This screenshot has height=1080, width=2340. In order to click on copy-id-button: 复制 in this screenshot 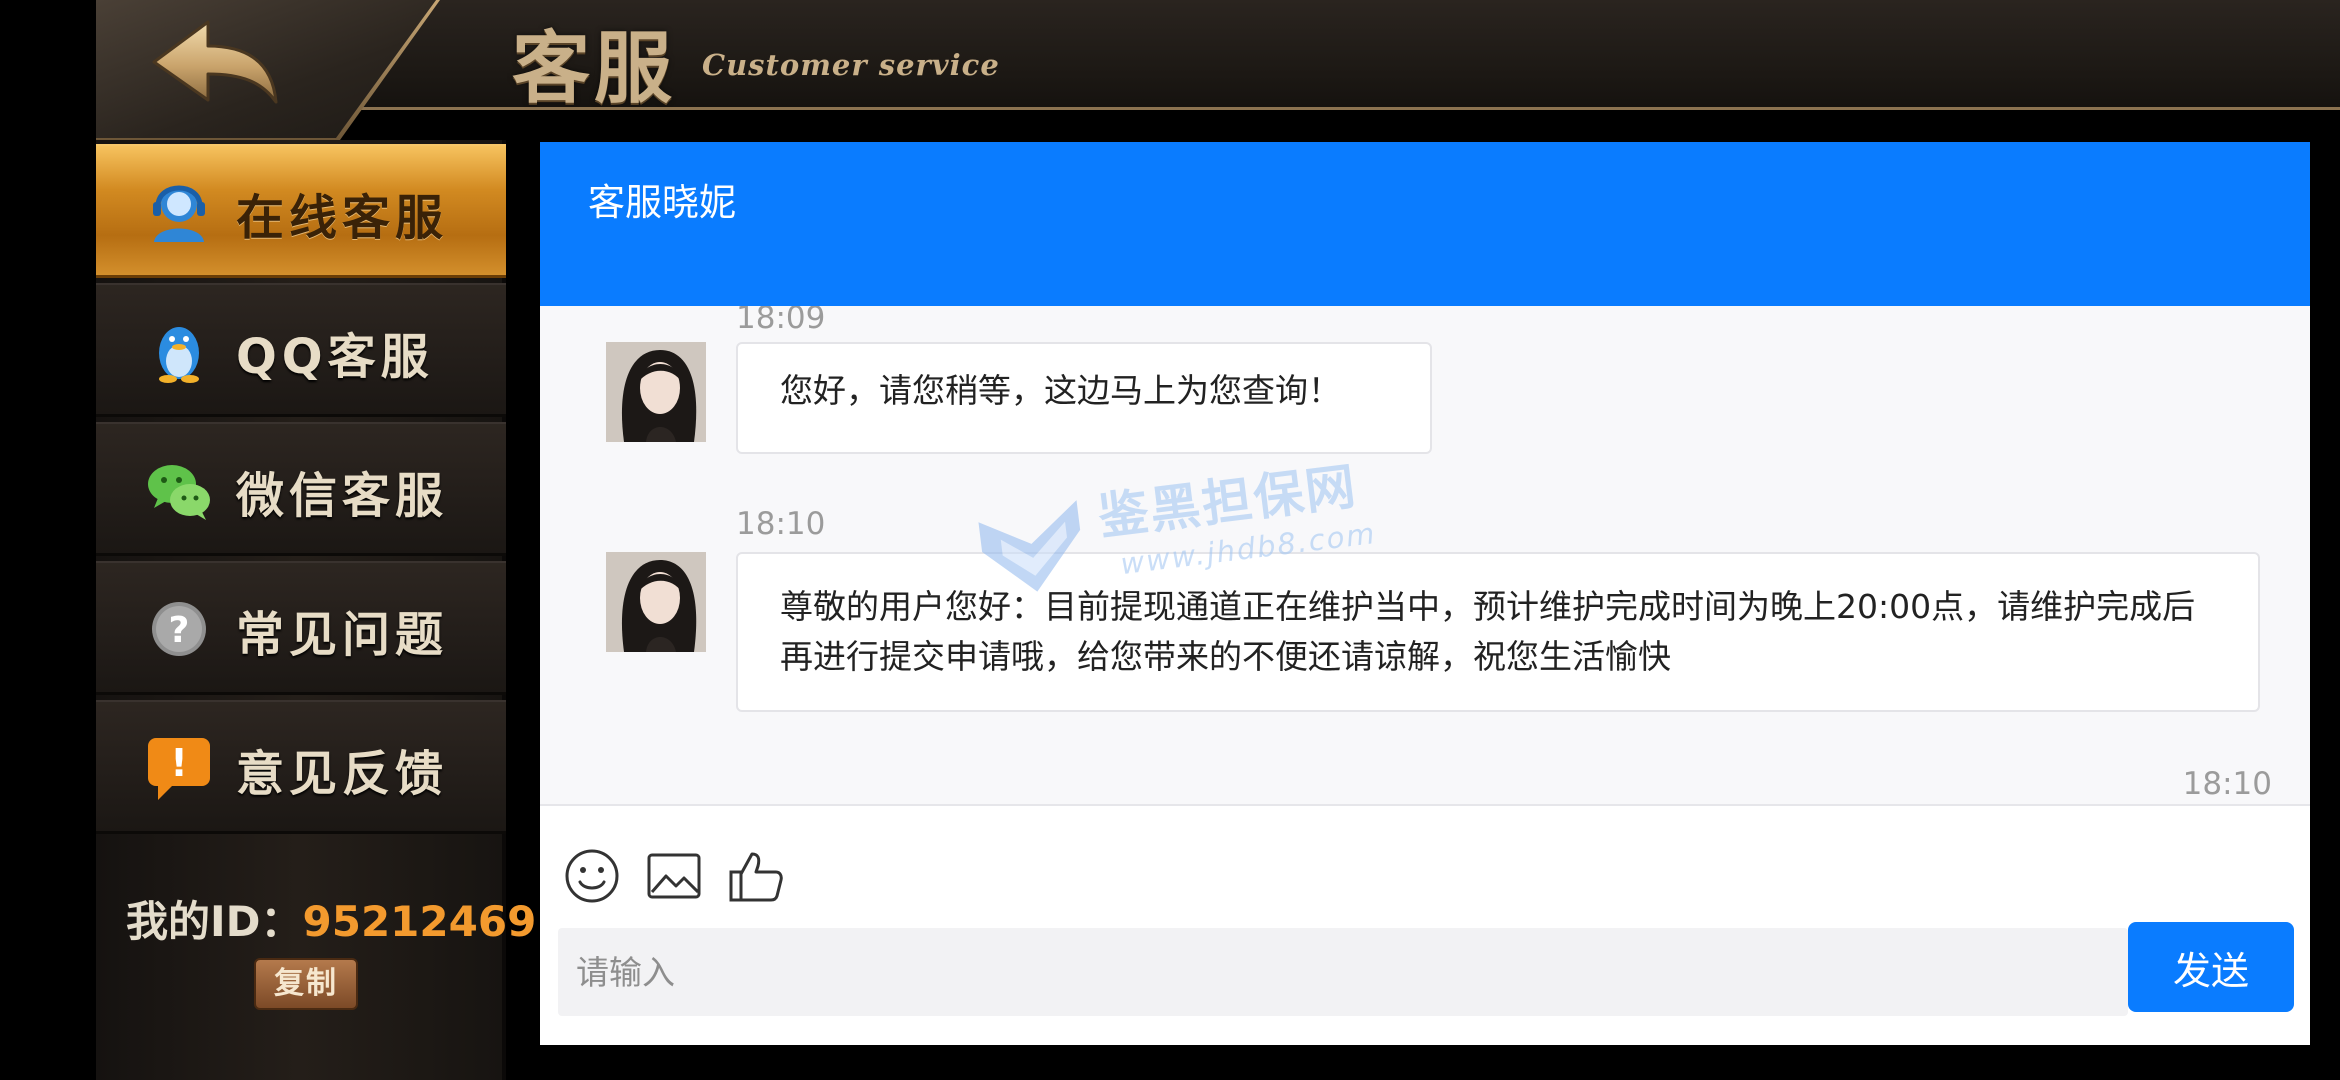, I will do `click(306, 984)`.